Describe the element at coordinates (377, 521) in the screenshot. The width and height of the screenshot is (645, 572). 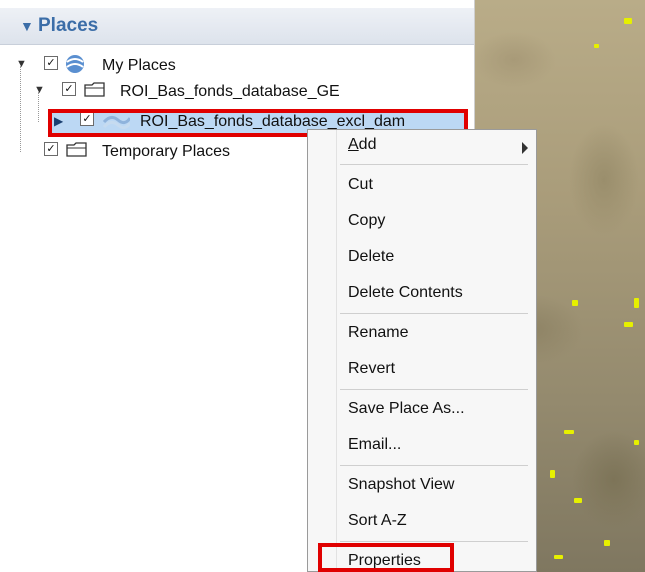
I see `menu-item-sort-a-z: Sort A-Z` at that location.